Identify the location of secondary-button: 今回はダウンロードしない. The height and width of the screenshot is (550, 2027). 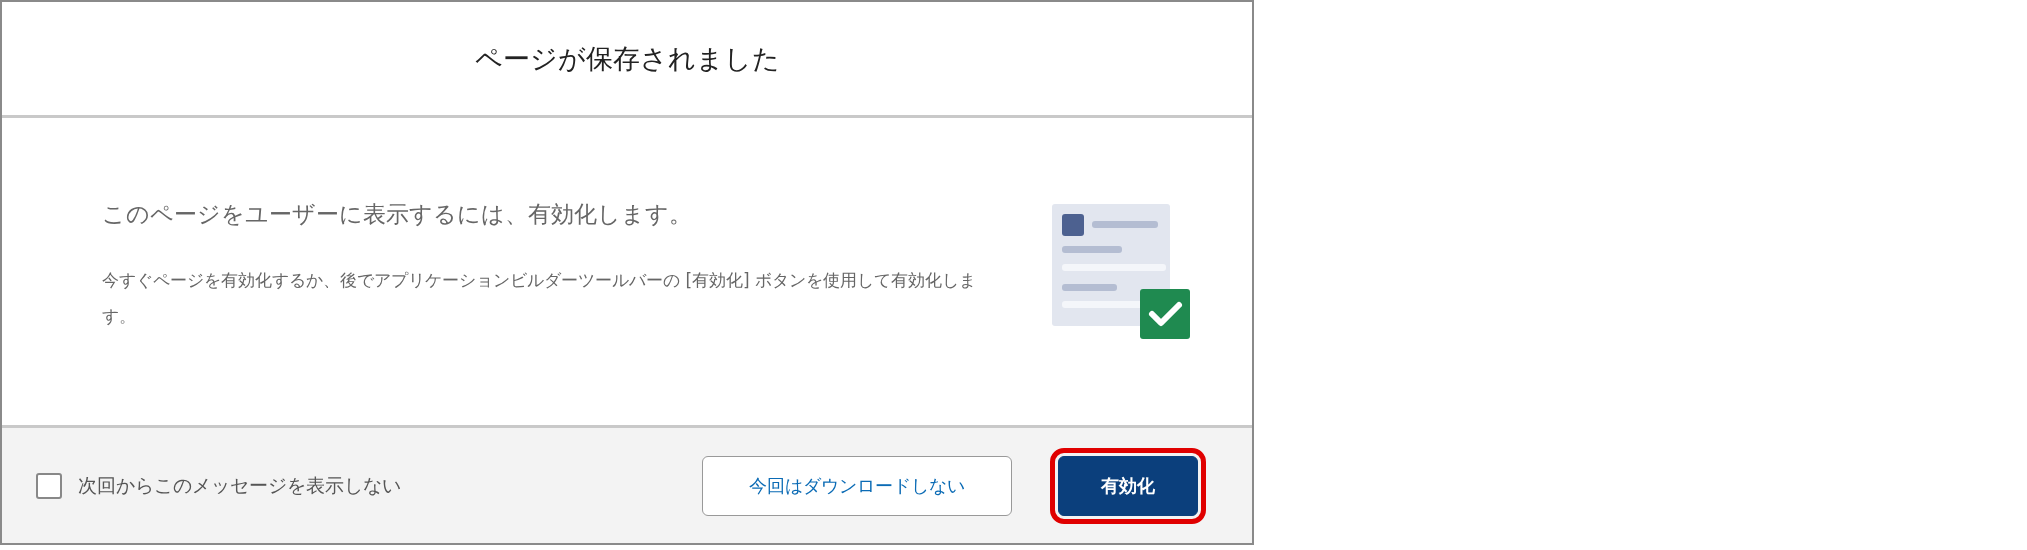
(857, 485).